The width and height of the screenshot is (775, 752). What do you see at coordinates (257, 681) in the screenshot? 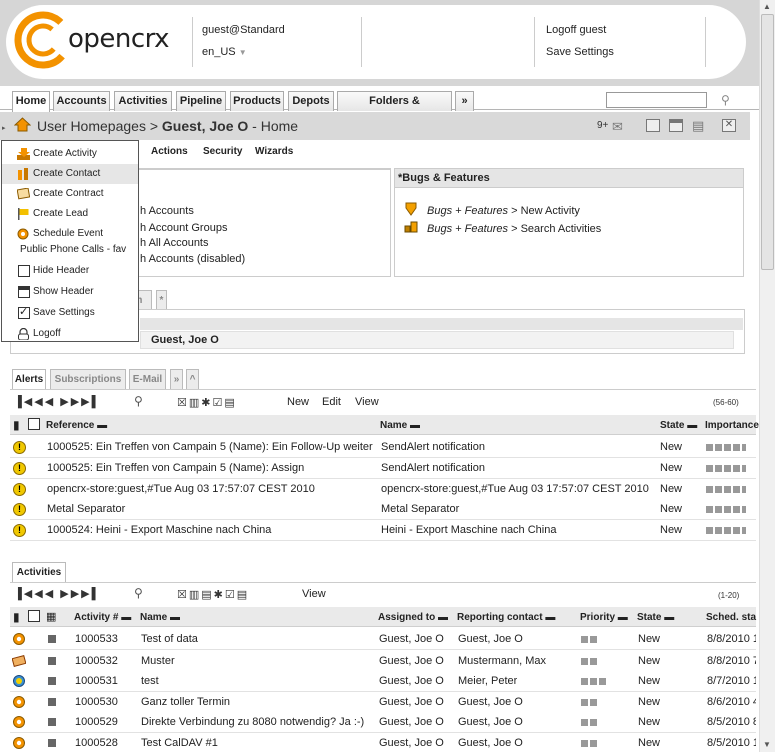
I see `activity-name: test` at bounding box center [257, 681].